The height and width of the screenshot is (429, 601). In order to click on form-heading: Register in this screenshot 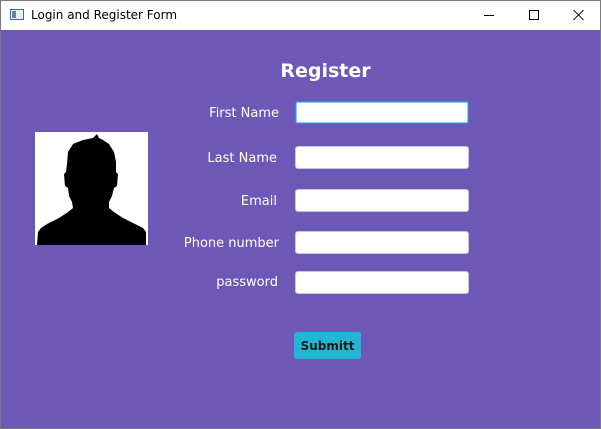, I will do `click(325, 71)`.